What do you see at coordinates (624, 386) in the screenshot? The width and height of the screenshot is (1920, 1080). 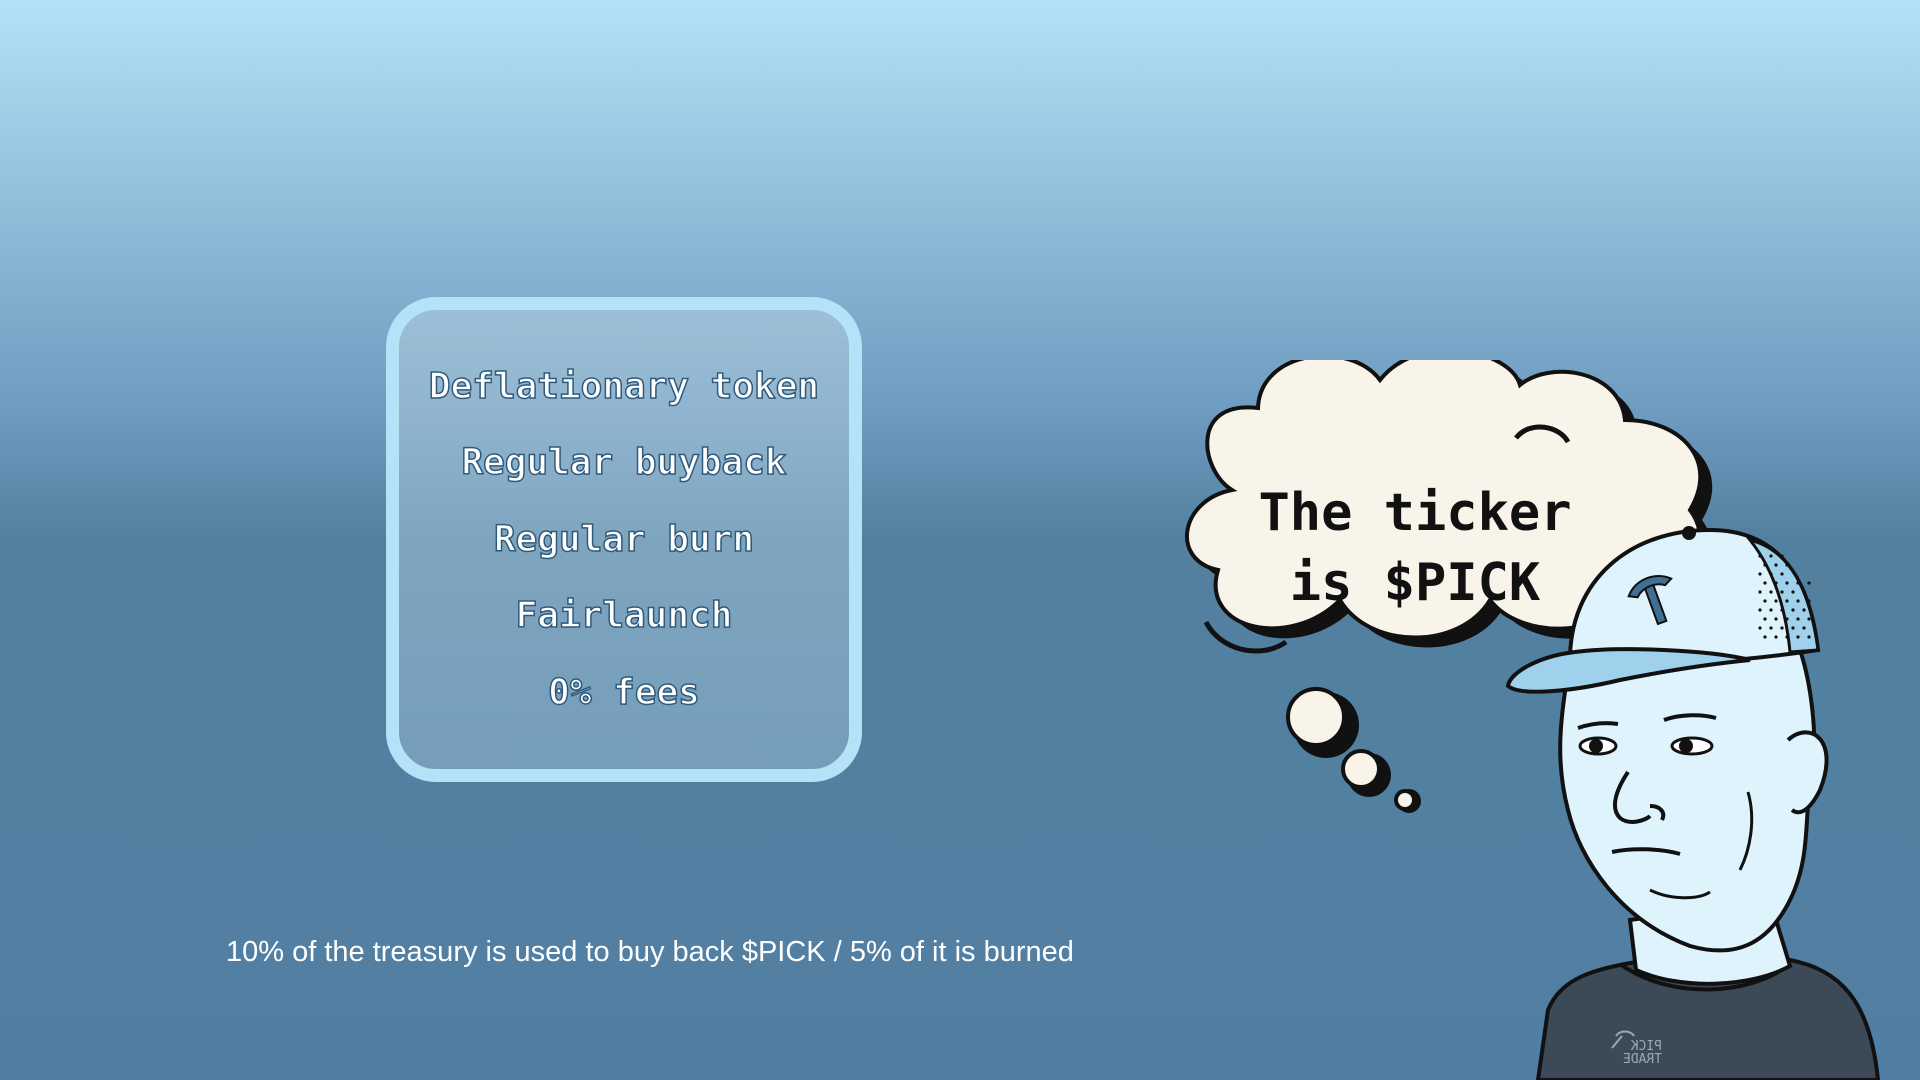 I see `feature-item-deflationary: Deflationary token` at bounding box center [624, 386].